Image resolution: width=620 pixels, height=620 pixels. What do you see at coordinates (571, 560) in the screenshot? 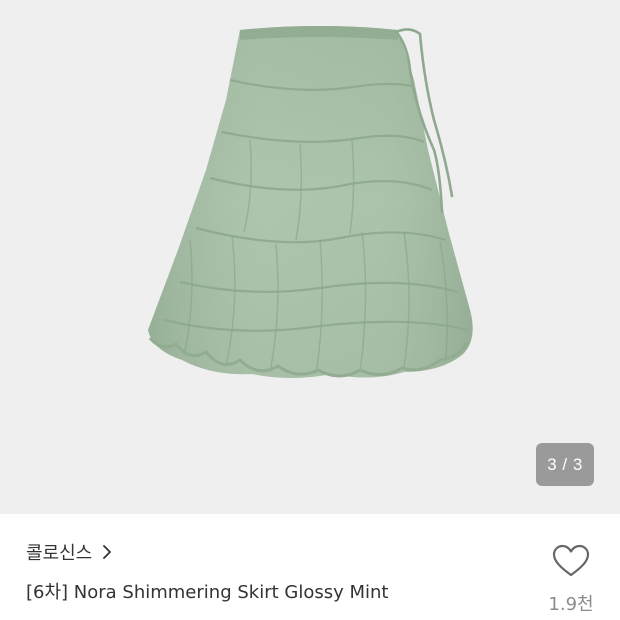
I see `heart-outline-icon` at bounding box center [571, 560].